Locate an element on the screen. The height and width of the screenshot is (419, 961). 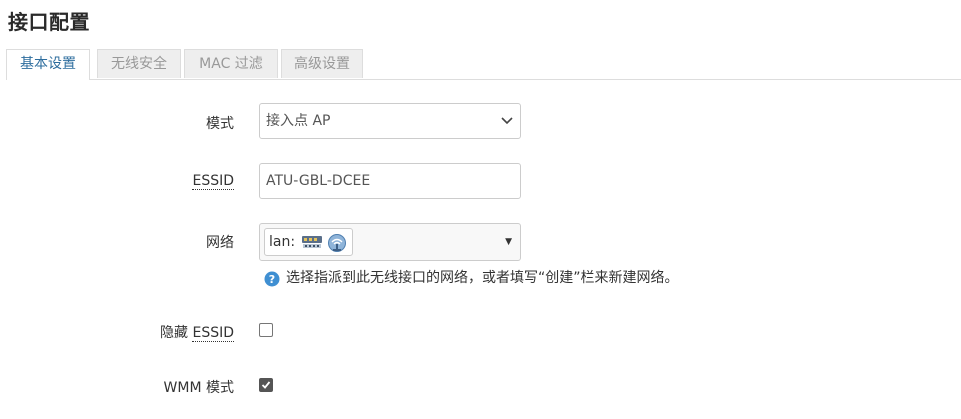
network-help-text: 选择指派到此无线接口的网络，或者填写“创建”栏来新建网络。 is located at coordinates (482, 278).